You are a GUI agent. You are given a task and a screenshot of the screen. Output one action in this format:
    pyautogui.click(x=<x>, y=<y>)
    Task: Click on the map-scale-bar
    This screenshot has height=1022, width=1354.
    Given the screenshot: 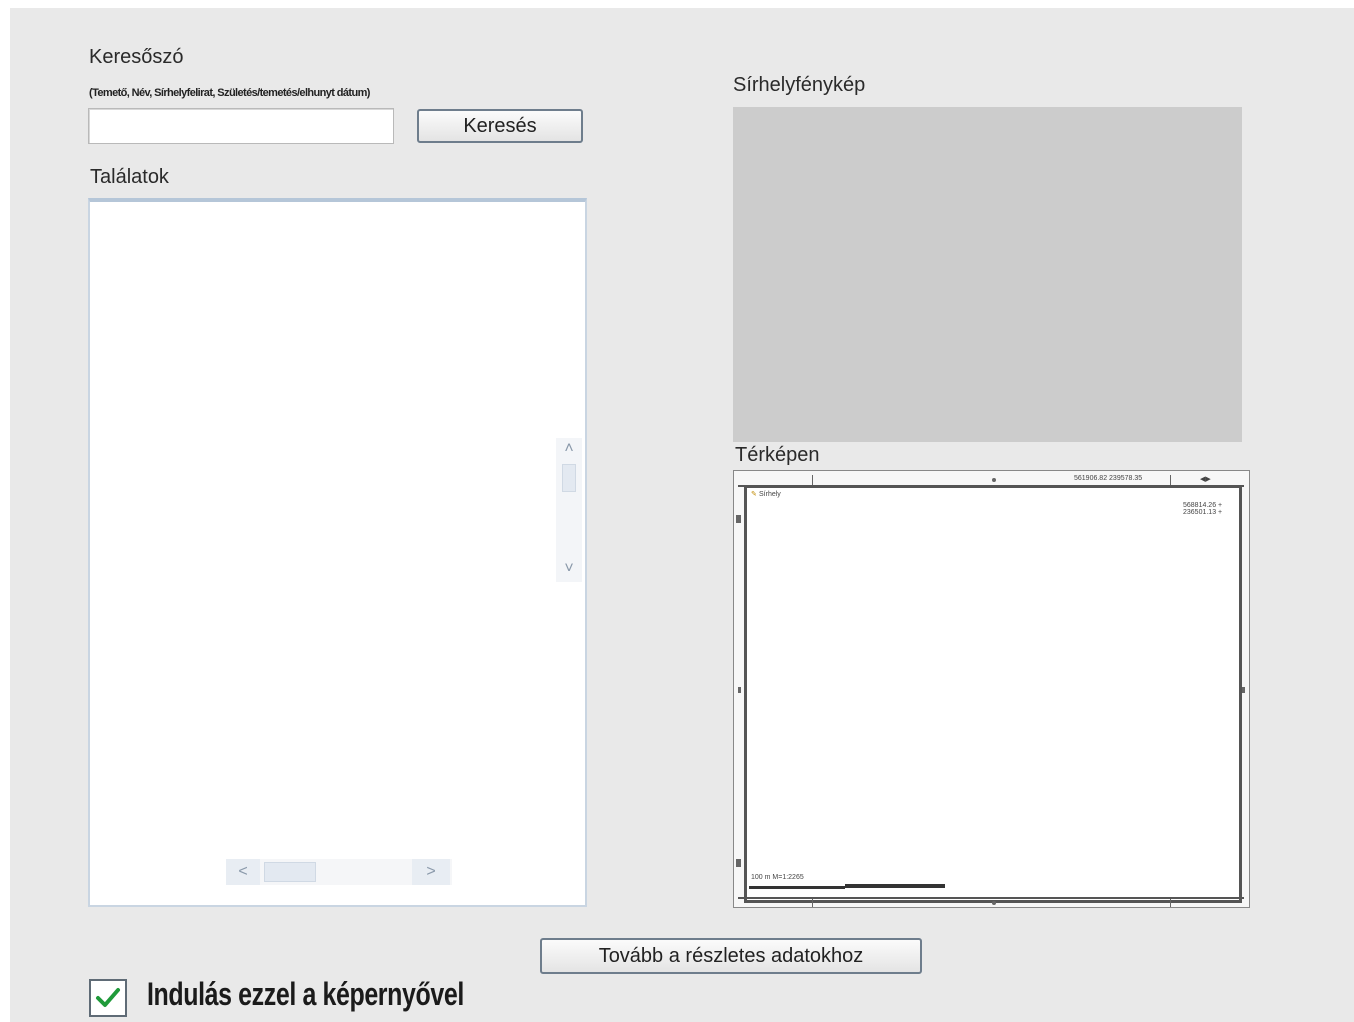 What is the action you would take?
    pyautogui.click(x=797, y=887)
    